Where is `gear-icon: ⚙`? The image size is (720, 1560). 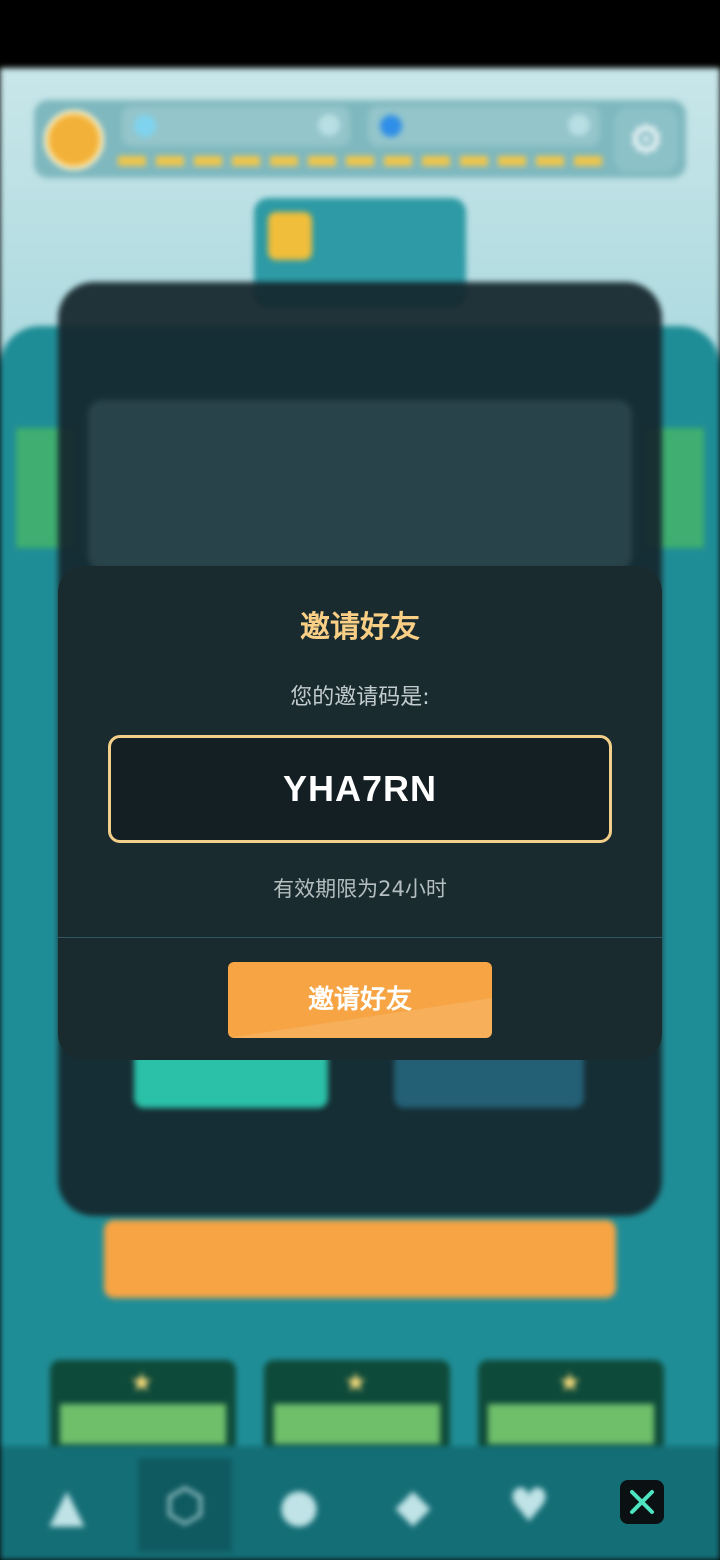
gear-icon: ⚙ is located at coordinates (646, 140).